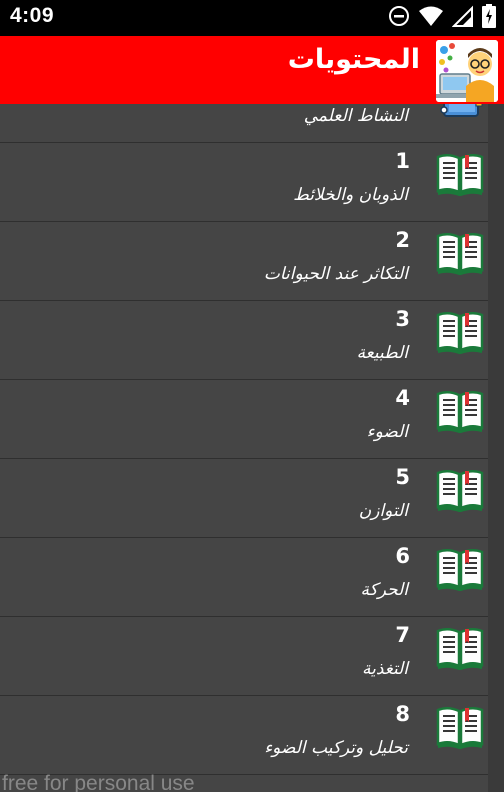 The image size is (504, 792). Describe the element at coordinates (244, 123) in the screenshot. I see `list-item: 11 النشاط العلمي` at that location.